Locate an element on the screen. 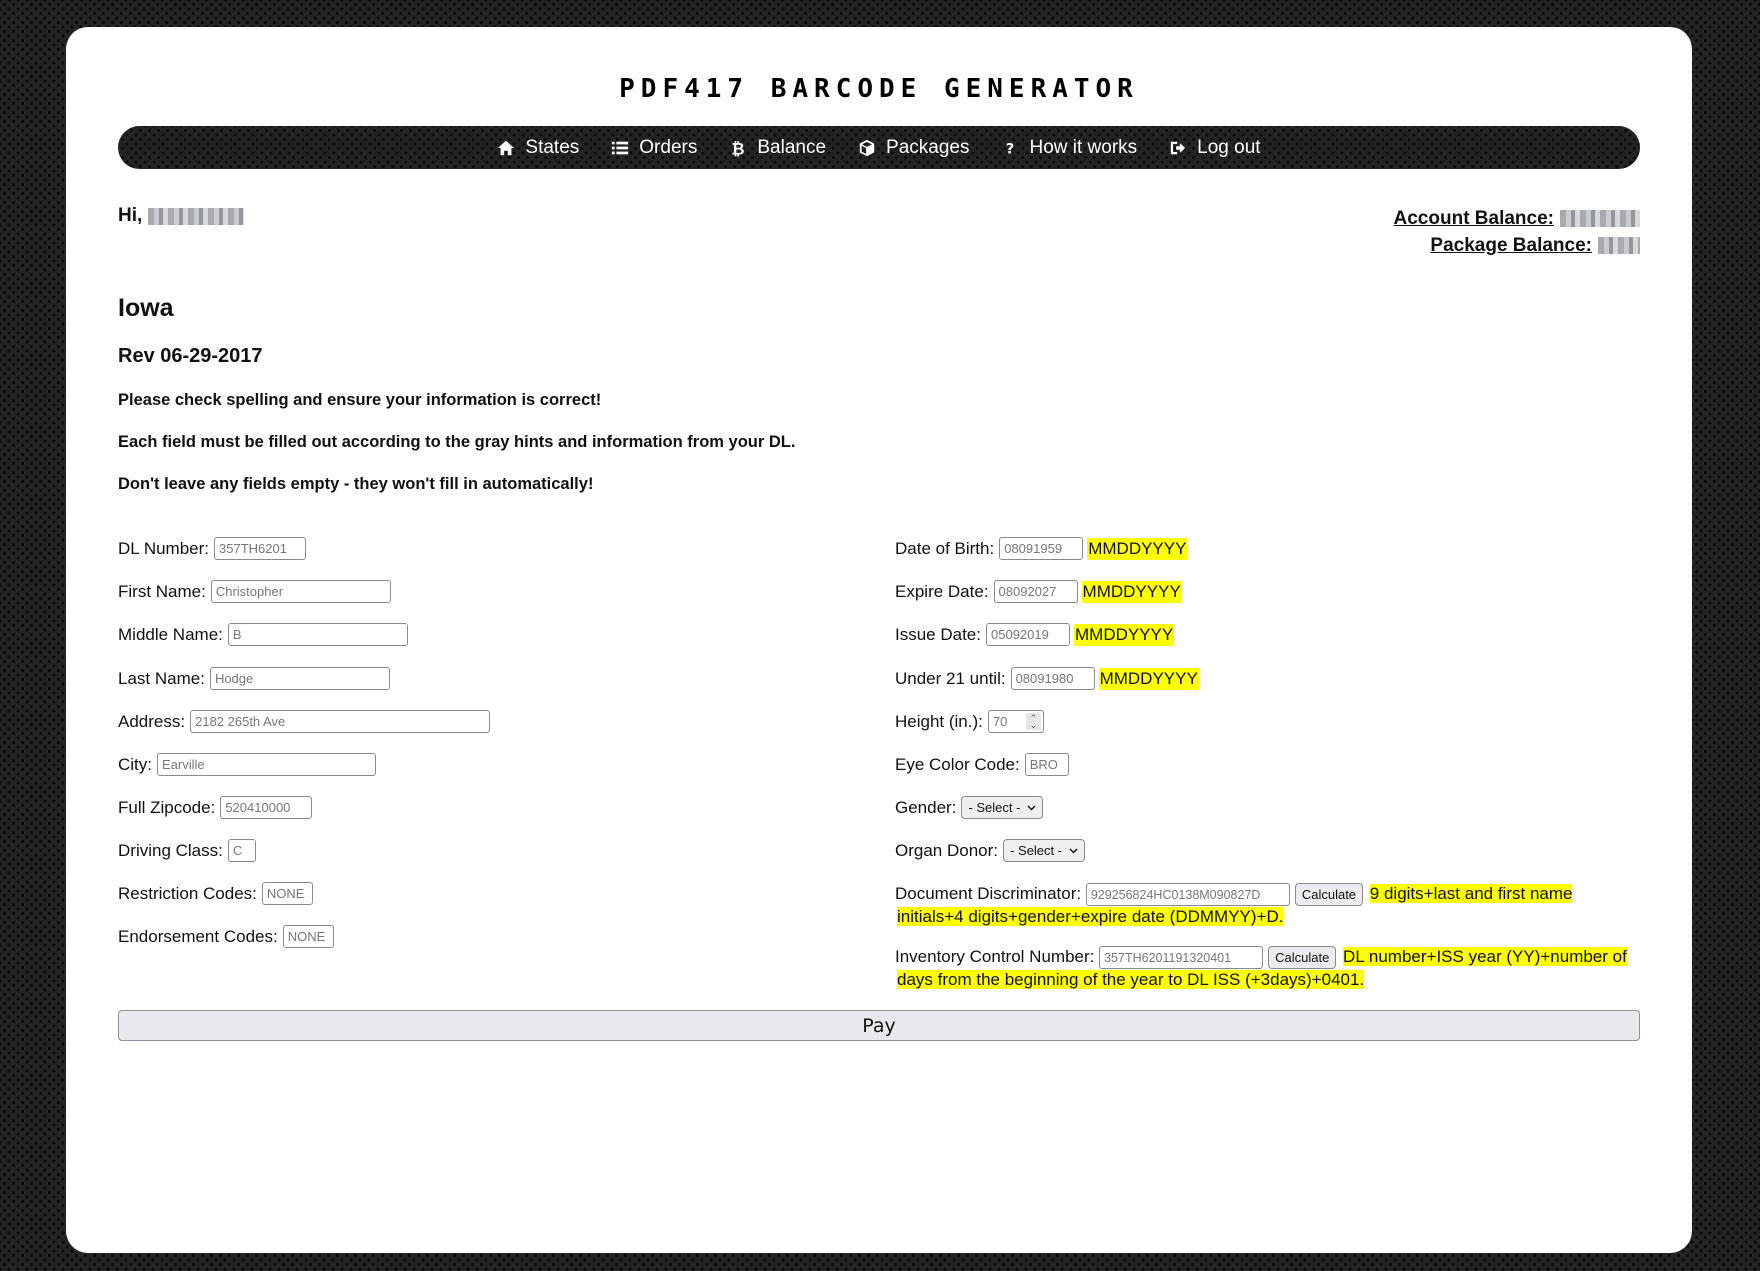 The height and width of the screenshot is (1271, 1760). greeting-text: Hi, is located at coordinates (130, 215).